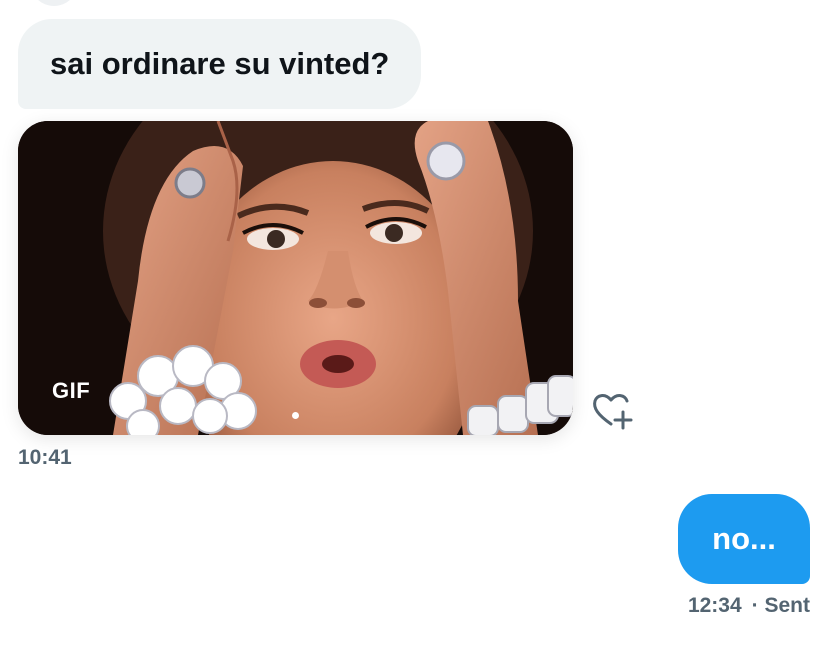 Image resolution: width=827 pixels, height=648 pixels. What do you see at coordinates (295, 415) in the screenshot?
I see `gif-progress-dot` at bounding box center [295, 415].